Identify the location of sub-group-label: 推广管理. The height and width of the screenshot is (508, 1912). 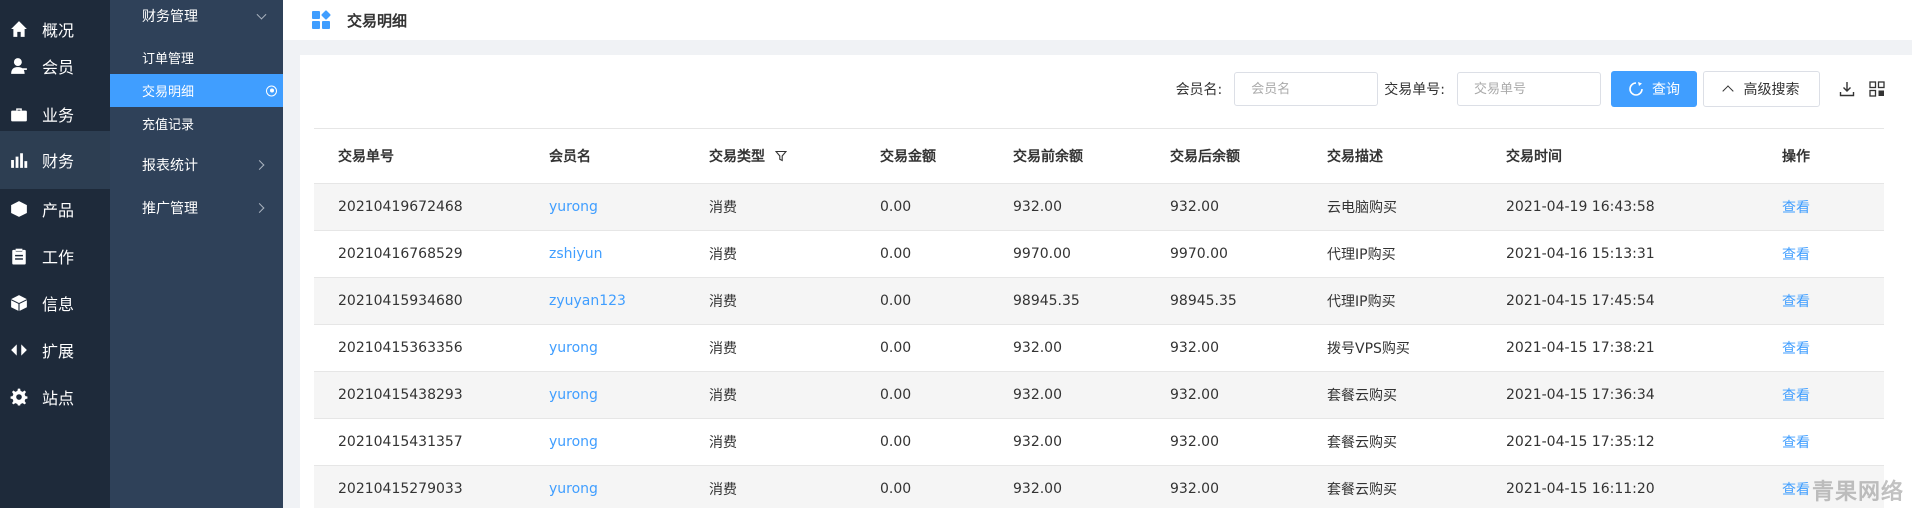
(170, 208).